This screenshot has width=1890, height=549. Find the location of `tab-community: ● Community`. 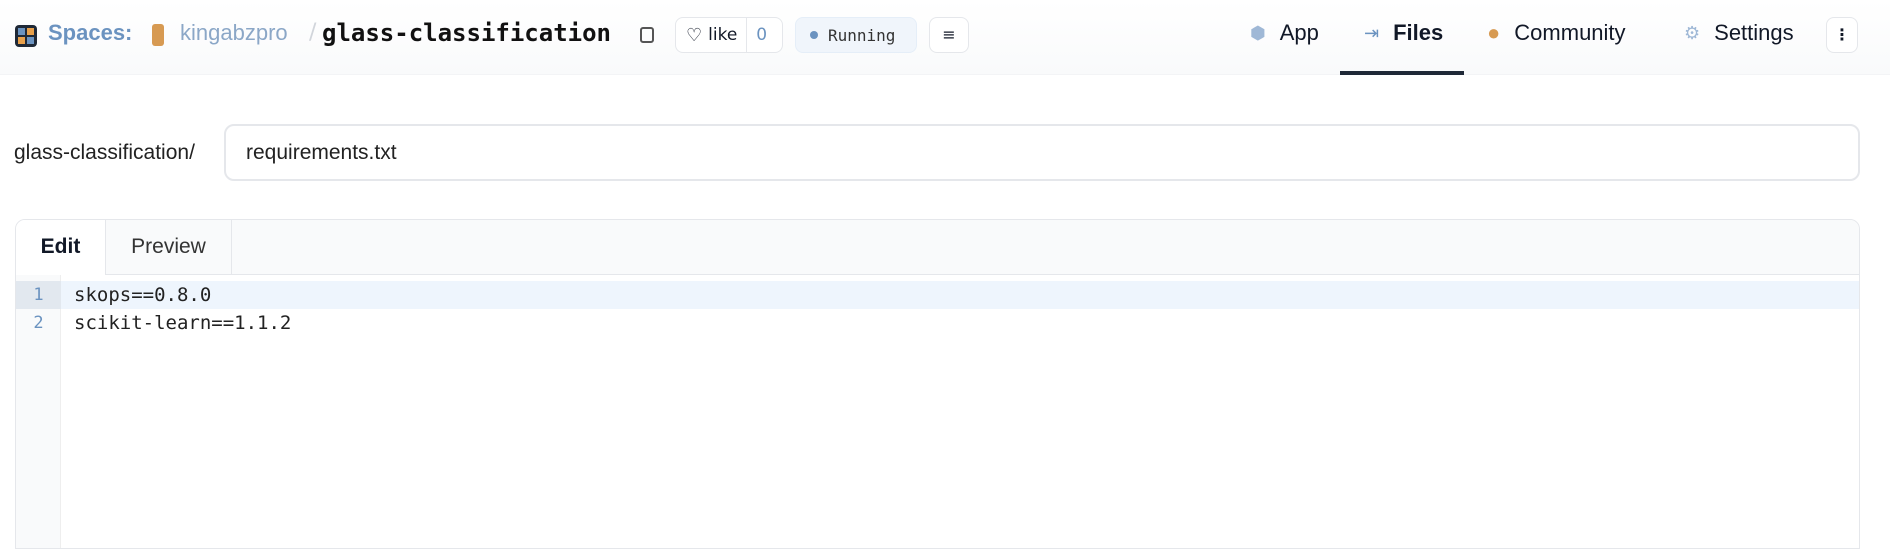

tab-community: ● Community is located at coordinates (1556, 33).